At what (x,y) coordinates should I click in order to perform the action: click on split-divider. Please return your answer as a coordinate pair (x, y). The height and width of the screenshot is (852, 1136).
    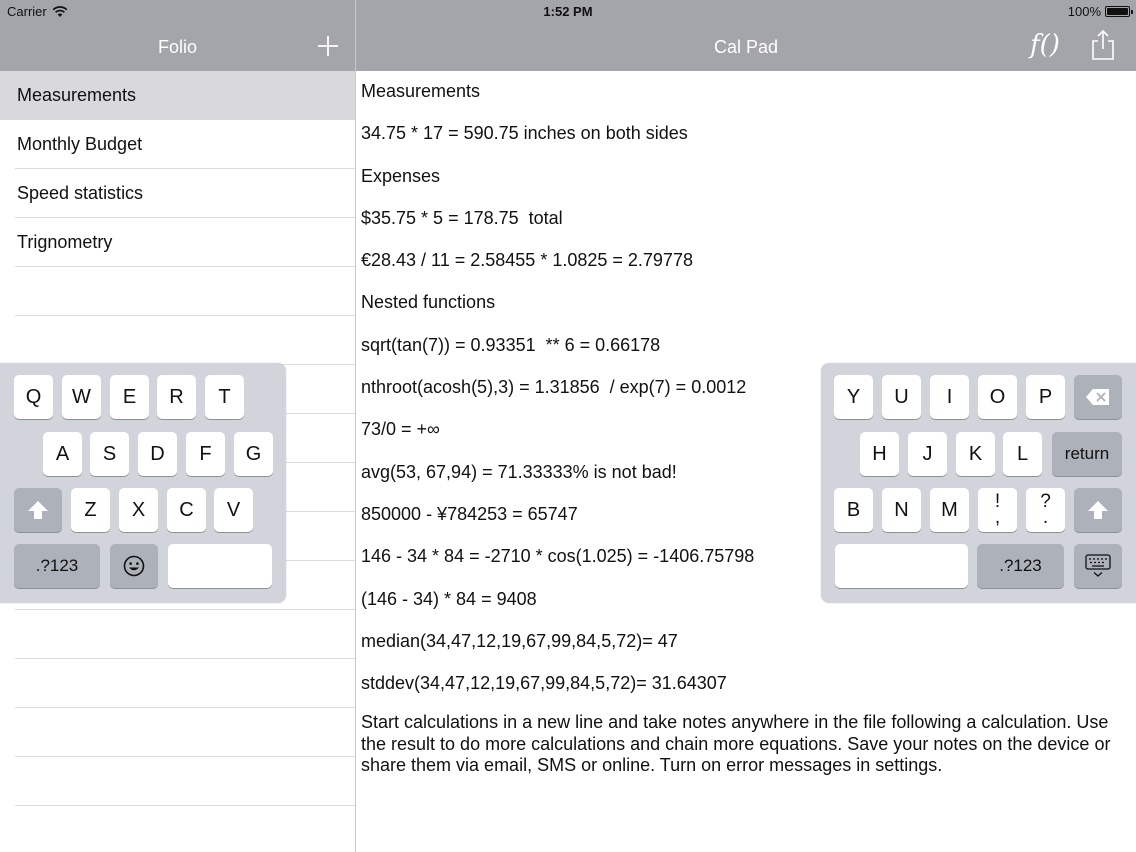
    Looking at the image, I should click on (355, 426).